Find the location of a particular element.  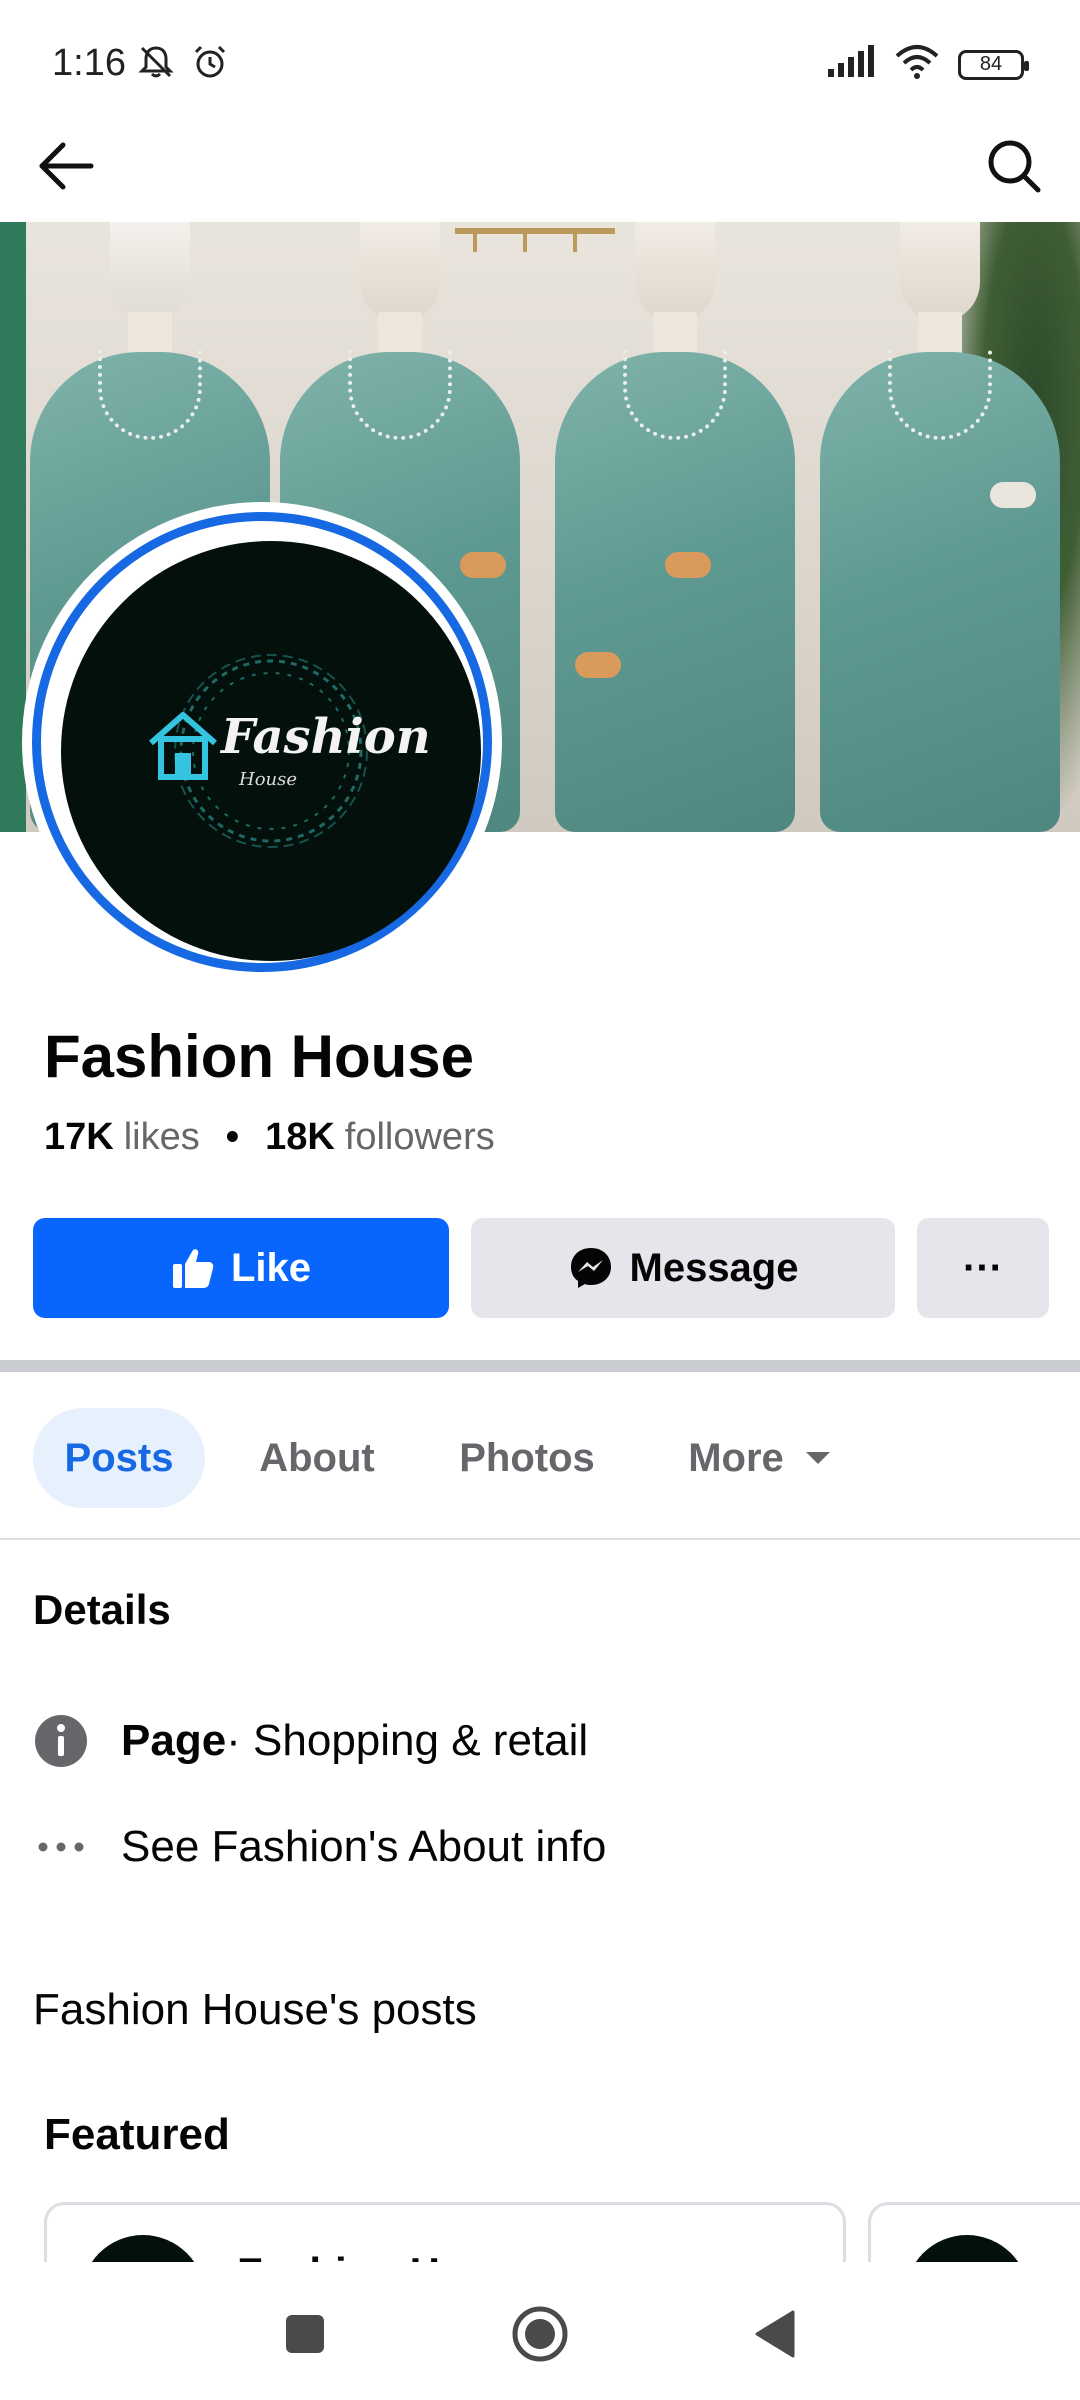

brand-logo: Fashion House is located at coordinates (281, 751).